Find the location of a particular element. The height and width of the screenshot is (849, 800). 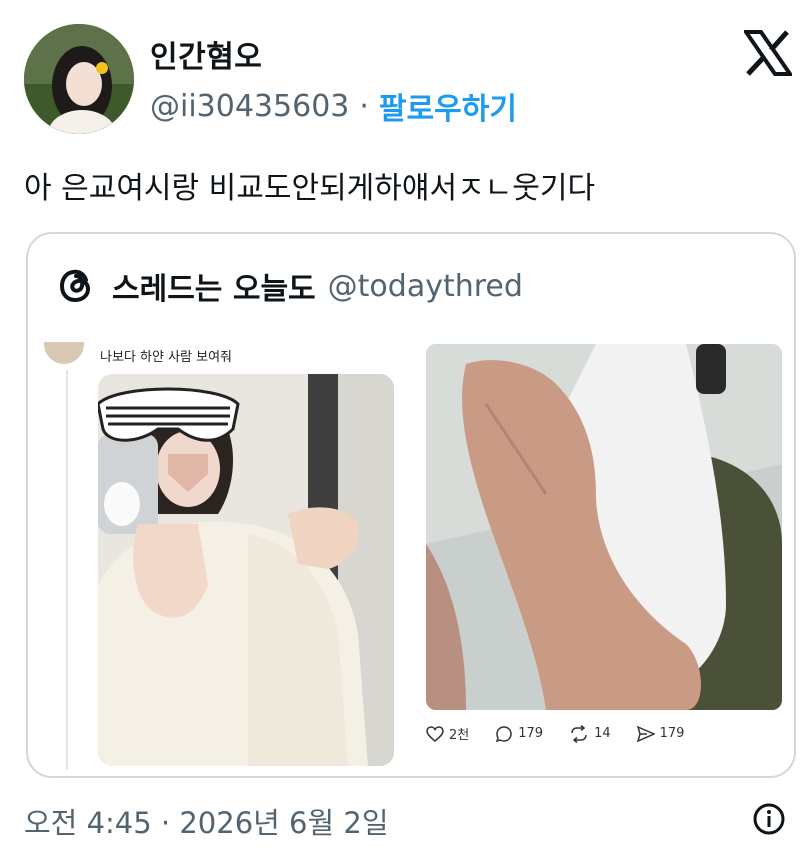

repost-icon is located at coordinates (579, 733).